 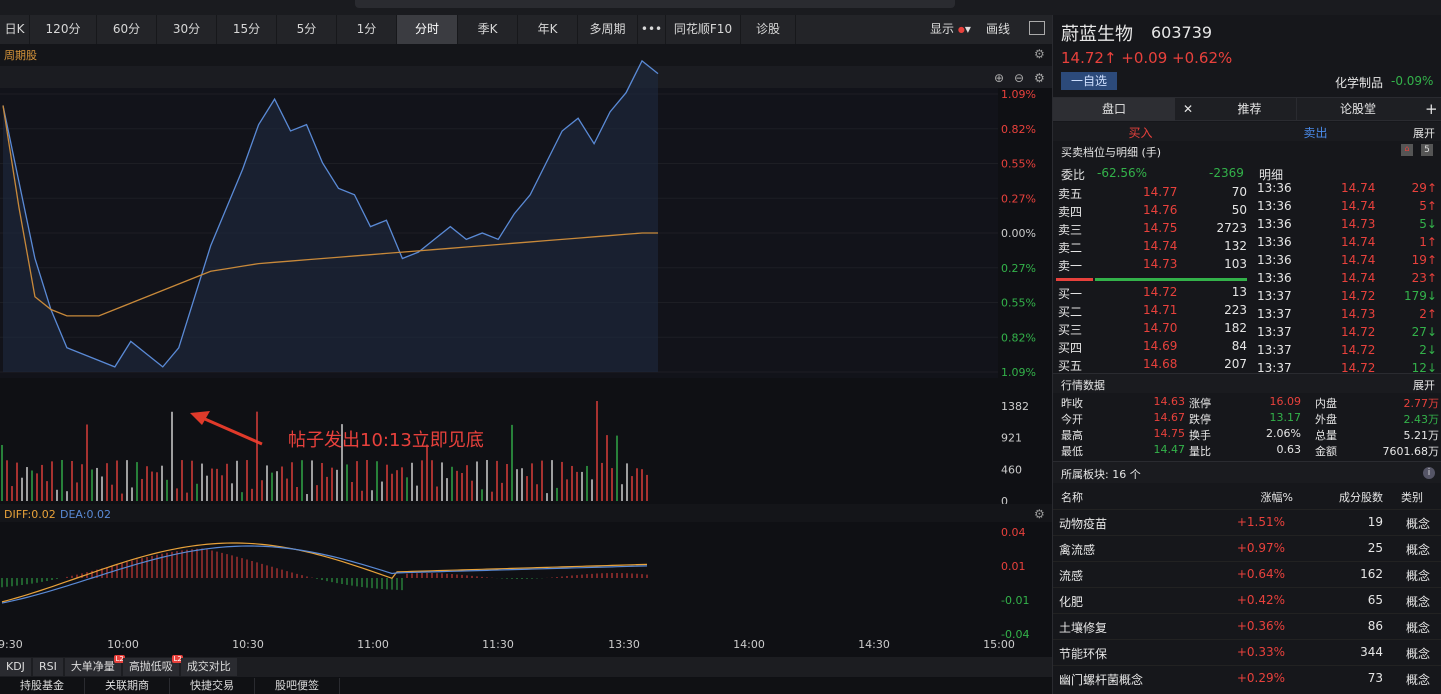 I want to click on bid-label: 买二, so click(x=1070, y=312).